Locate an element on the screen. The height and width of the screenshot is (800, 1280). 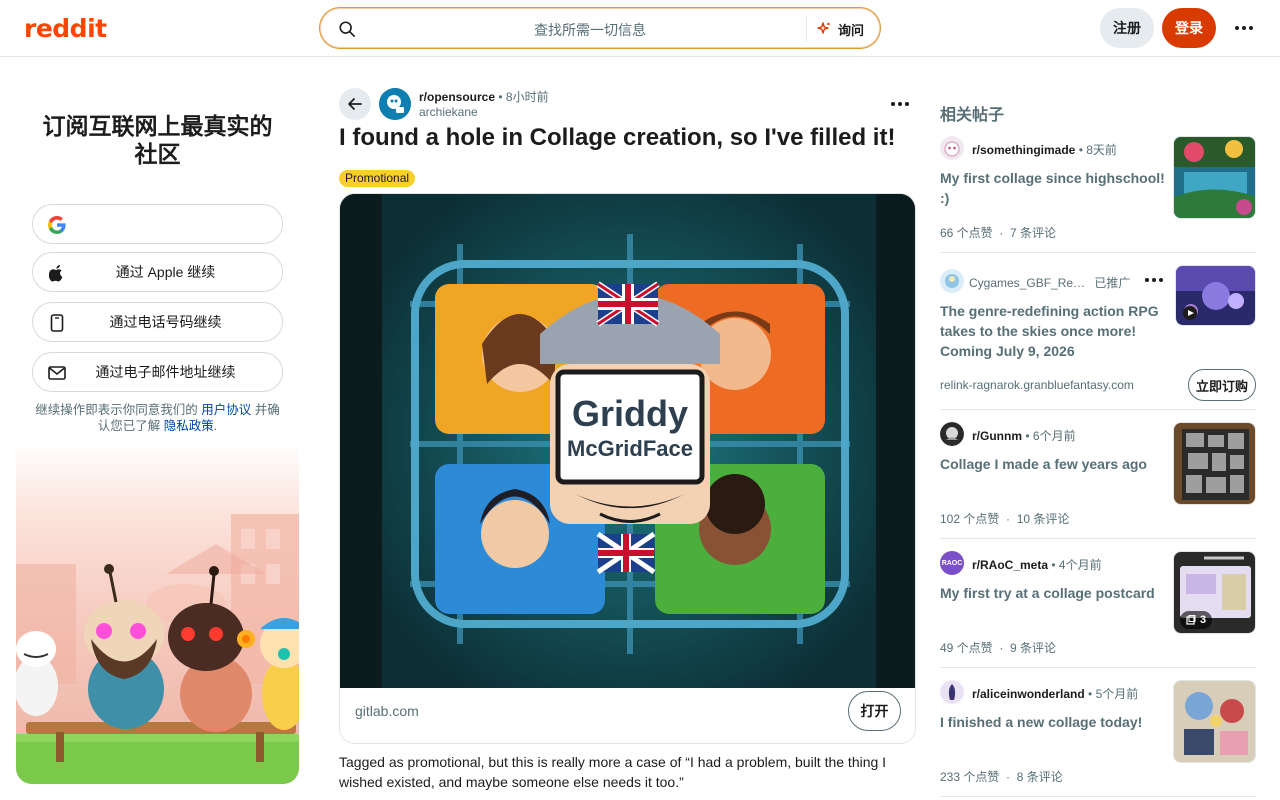
arrow-left-icon is located at coordinates (355, 104).